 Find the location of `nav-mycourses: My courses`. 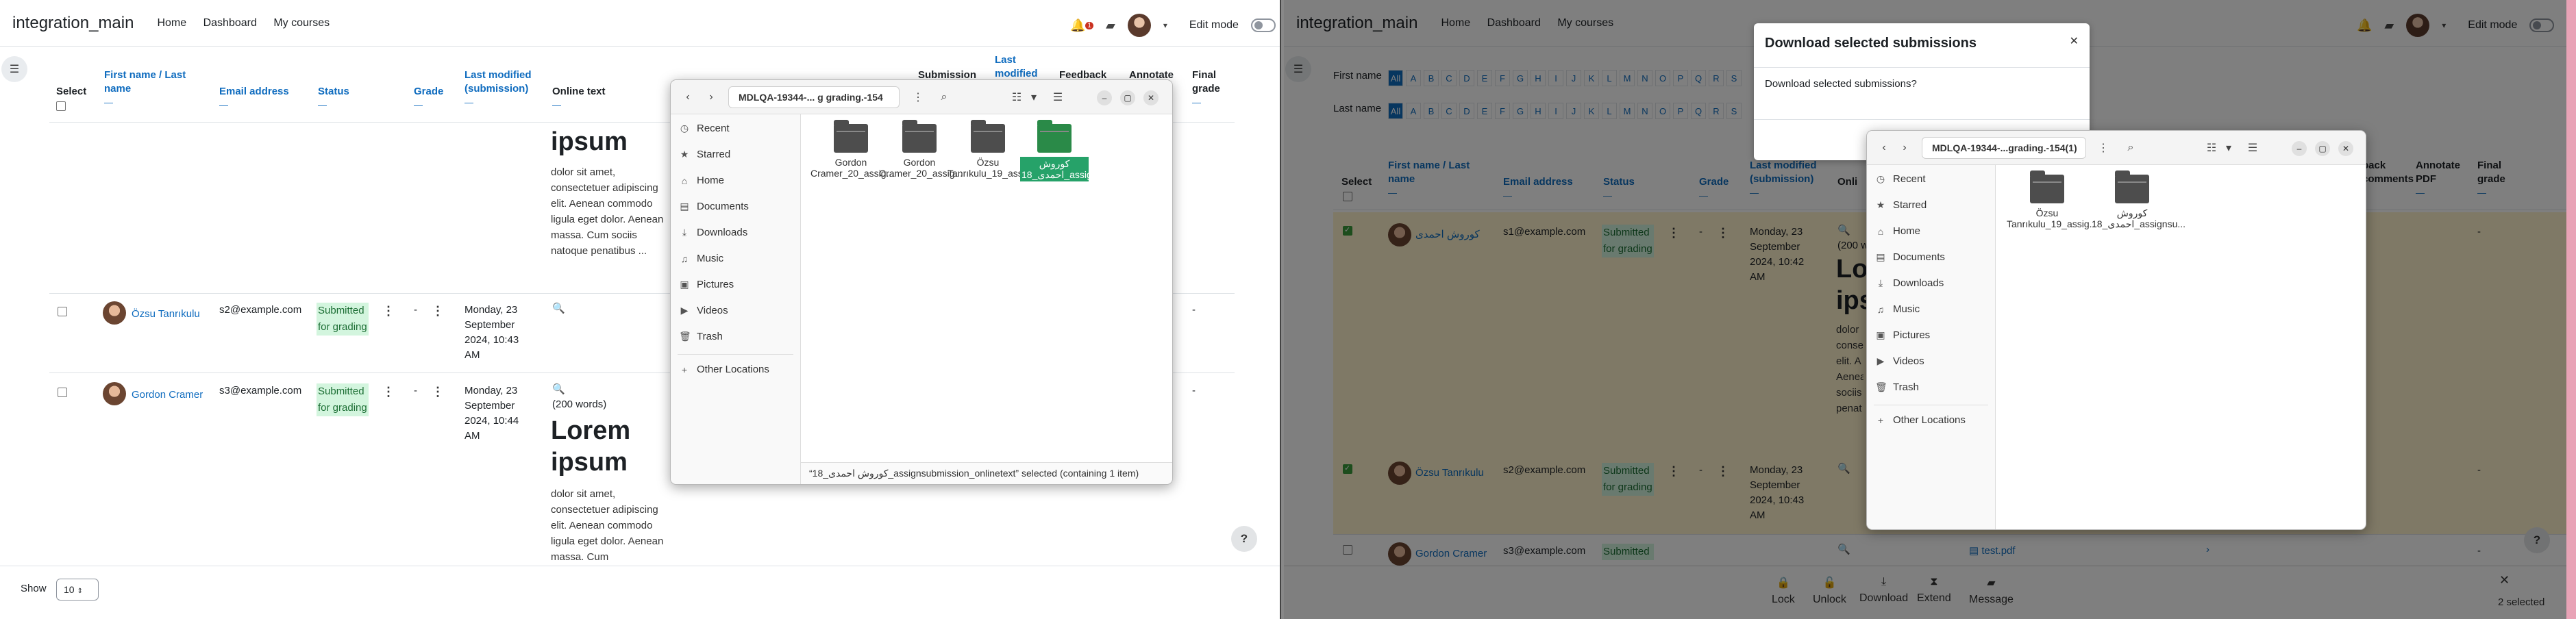

nav-mycourses: My courses is located at coordinates (301, 23).